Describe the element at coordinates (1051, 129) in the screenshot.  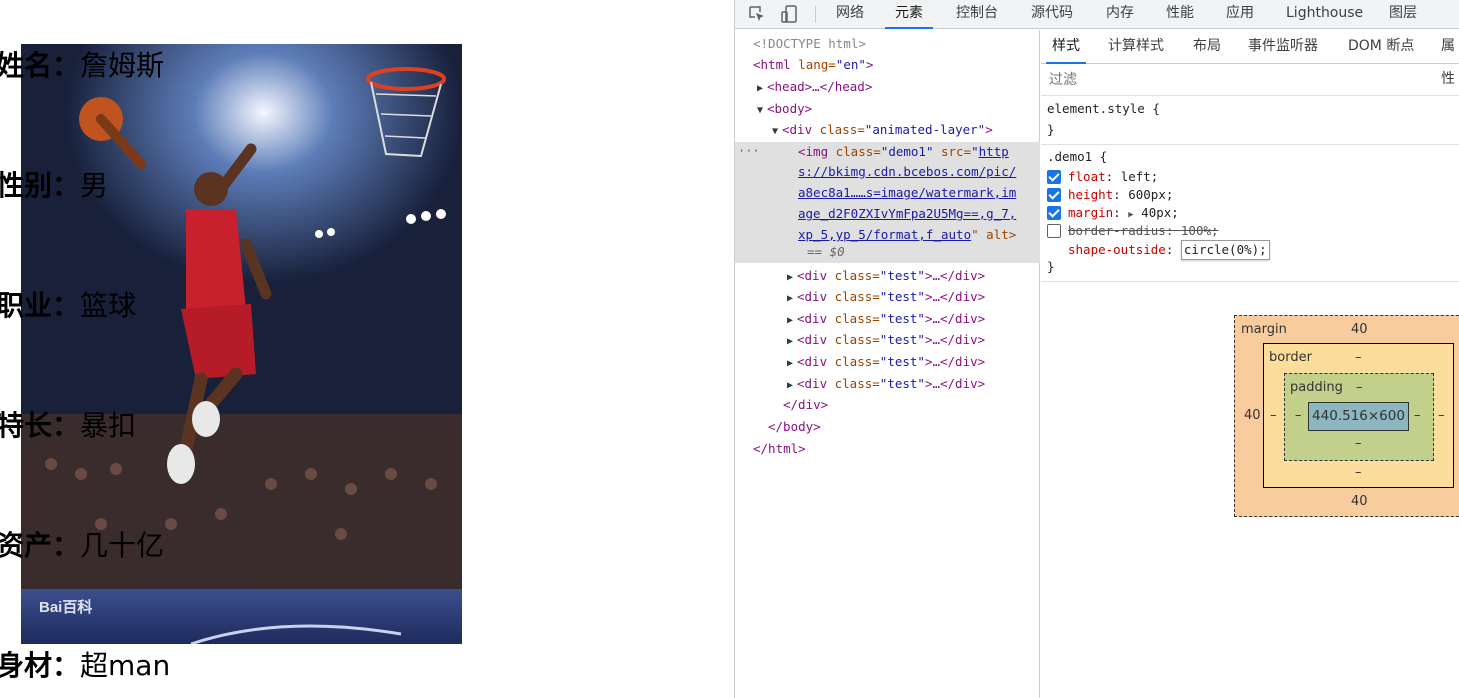
I see `rule-close-brace: }` at that location.